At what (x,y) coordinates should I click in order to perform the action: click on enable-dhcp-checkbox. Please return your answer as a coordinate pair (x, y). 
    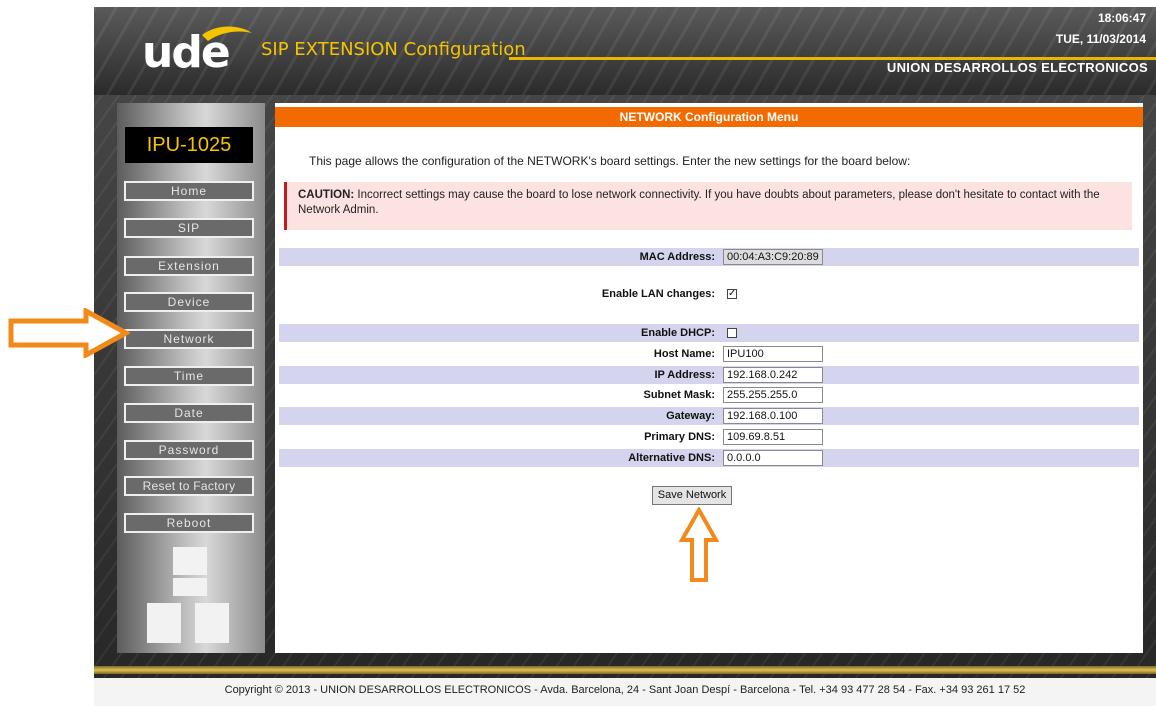
    Looking at the image, I should click on (732, 333).